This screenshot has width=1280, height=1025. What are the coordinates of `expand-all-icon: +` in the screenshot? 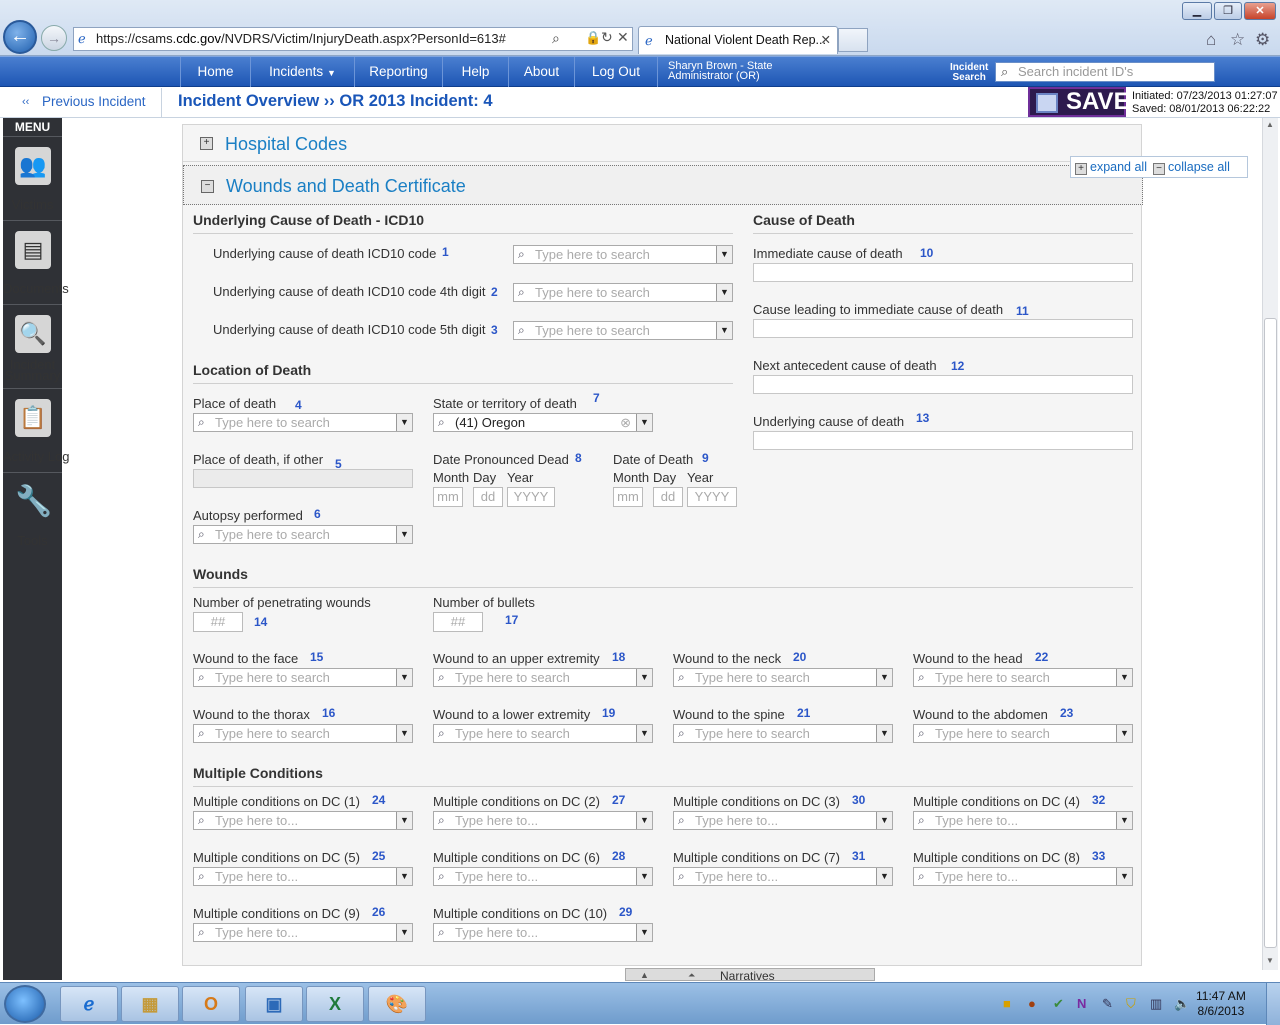 It's located at (1081, 169).